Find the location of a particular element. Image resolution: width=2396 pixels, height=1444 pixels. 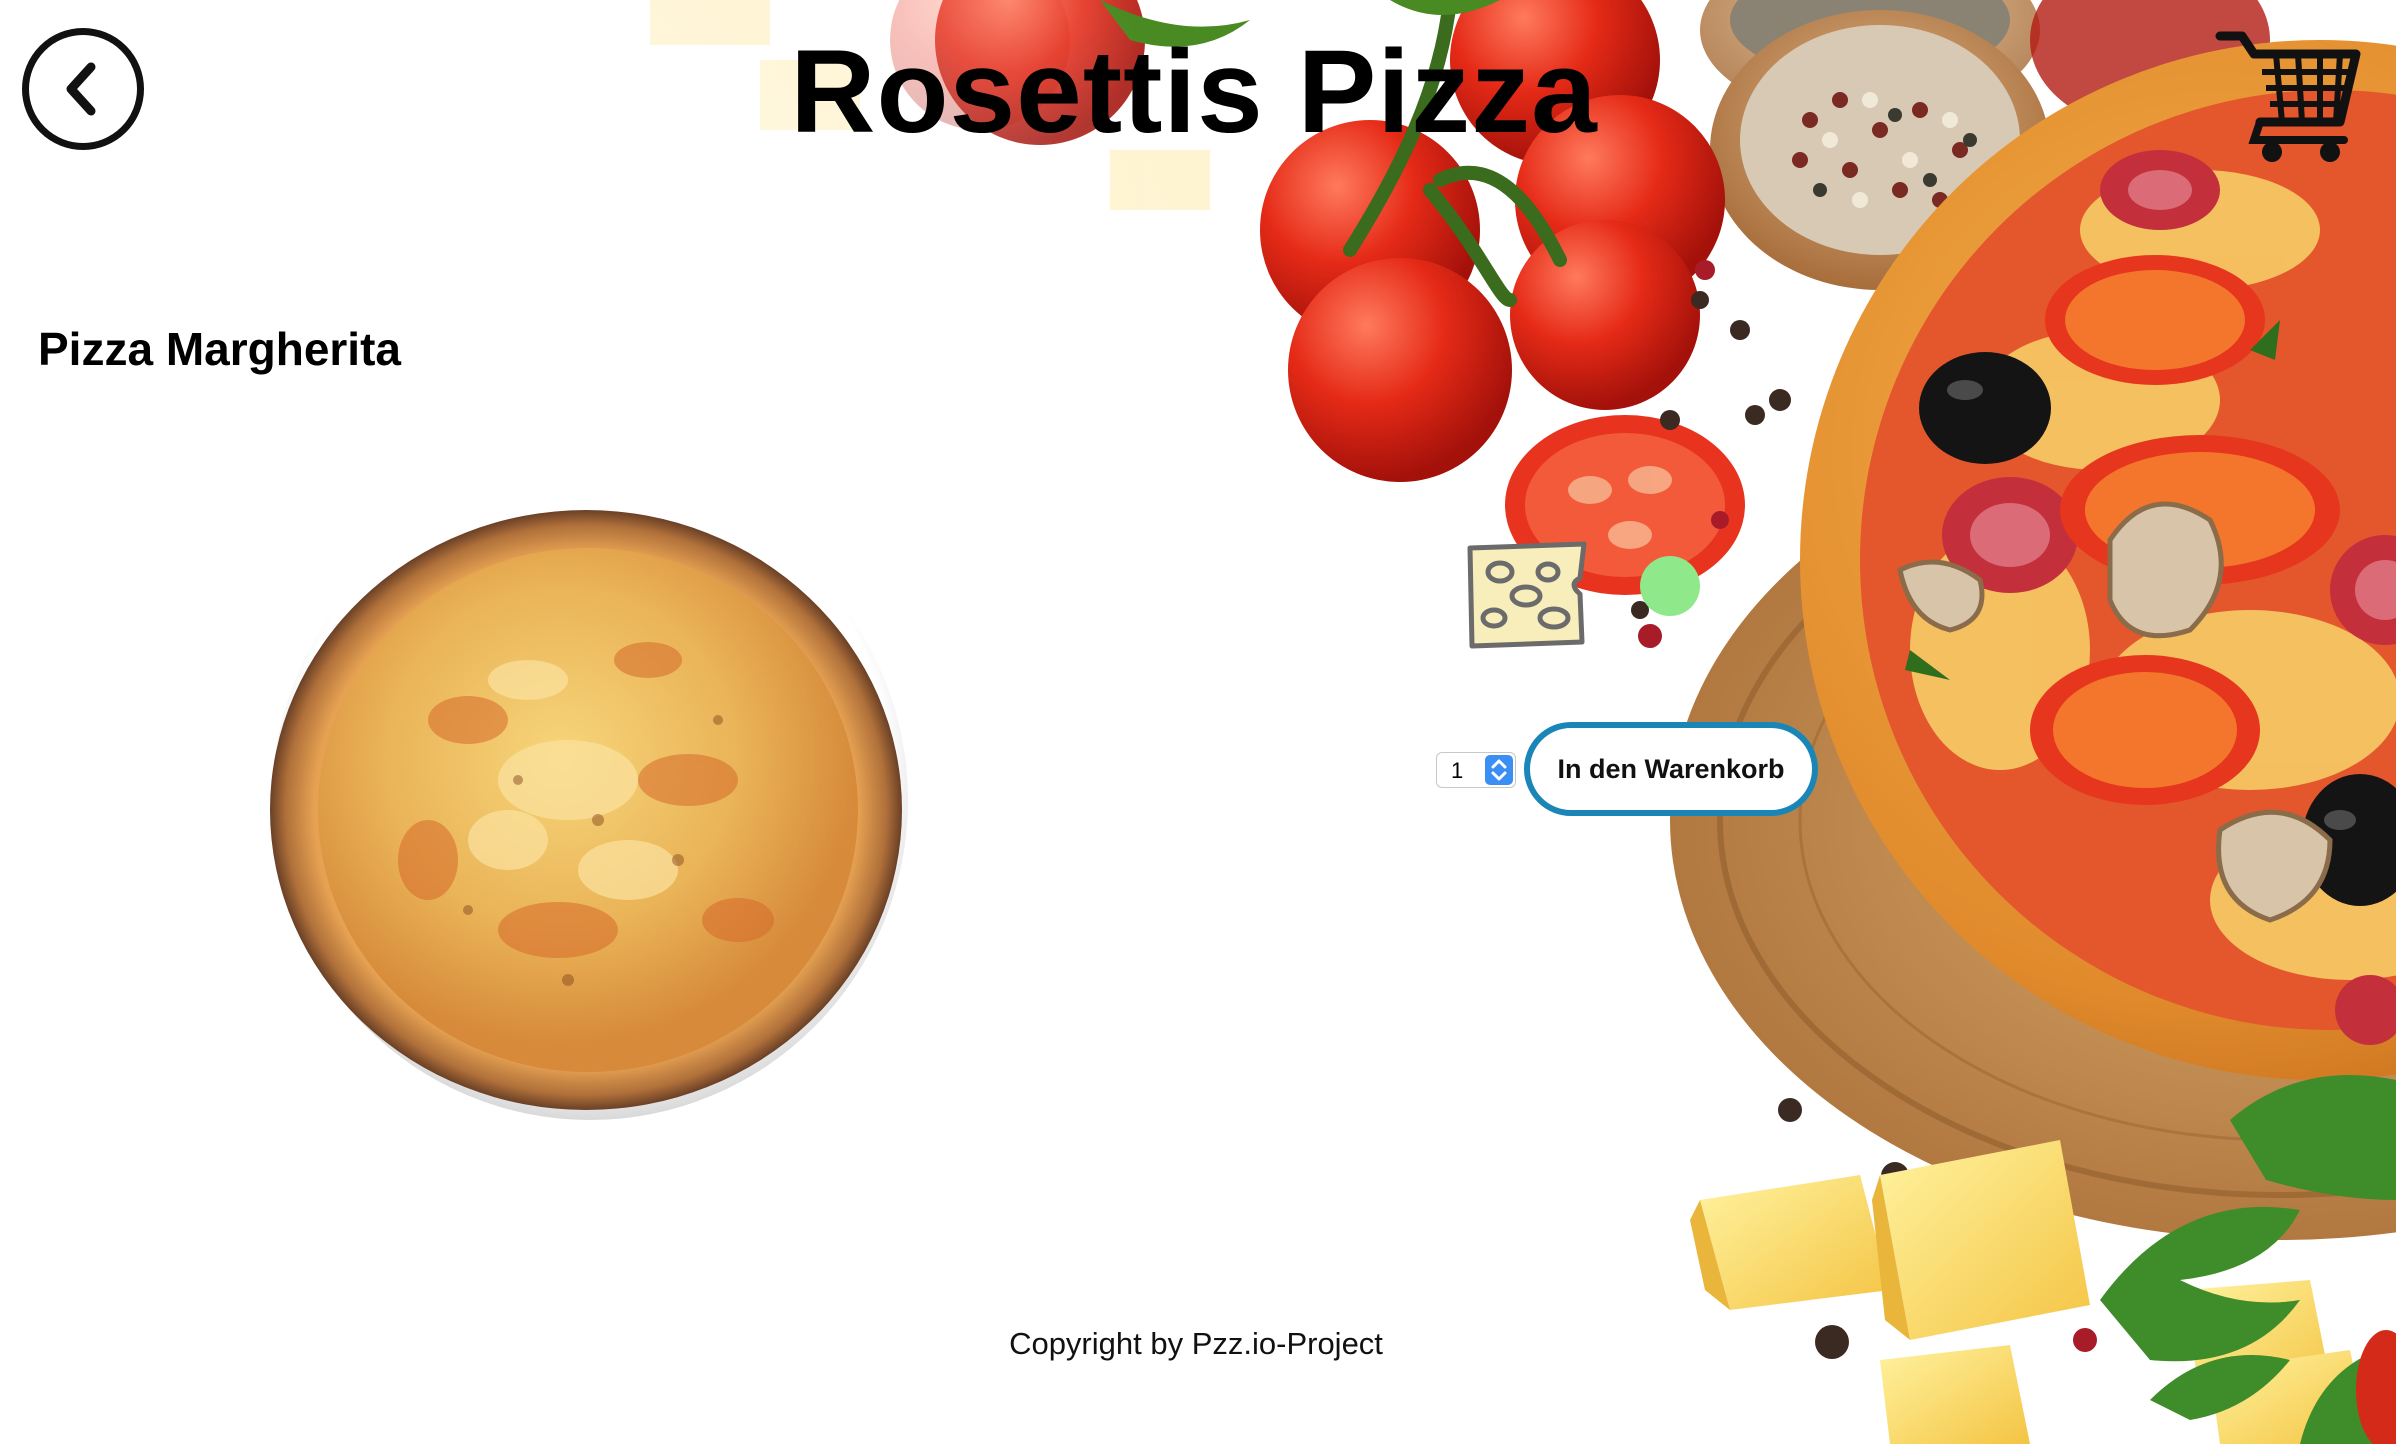

quantity-value: 1 is located at coordinates (1457, 770).